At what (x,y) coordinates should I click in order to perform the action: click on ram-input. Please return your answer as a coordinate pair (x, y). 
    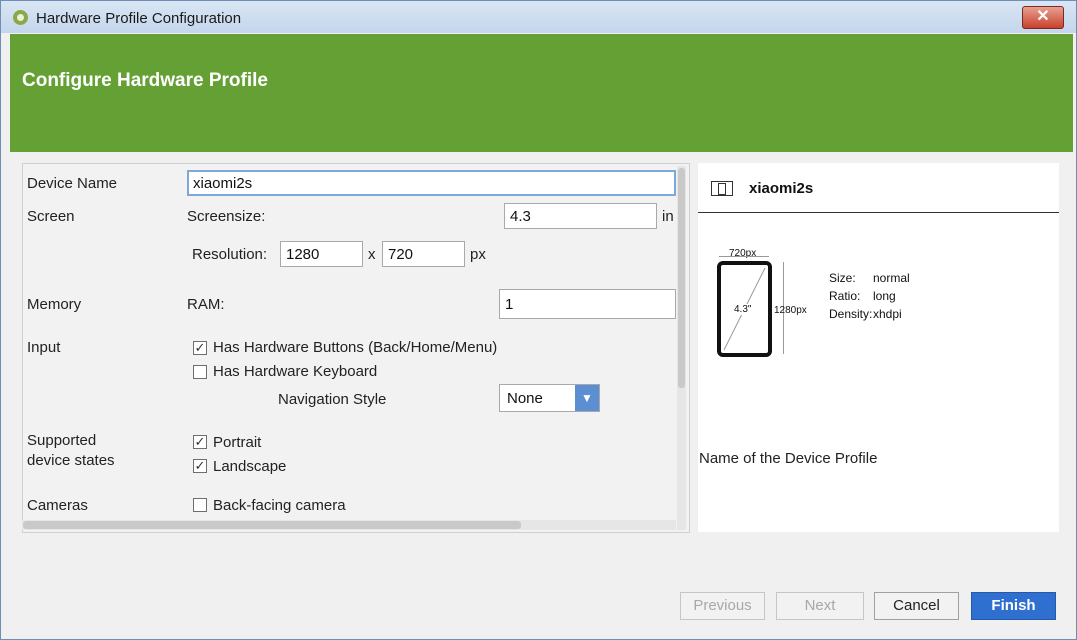
    Looking at the image, I should click on (587, 304).